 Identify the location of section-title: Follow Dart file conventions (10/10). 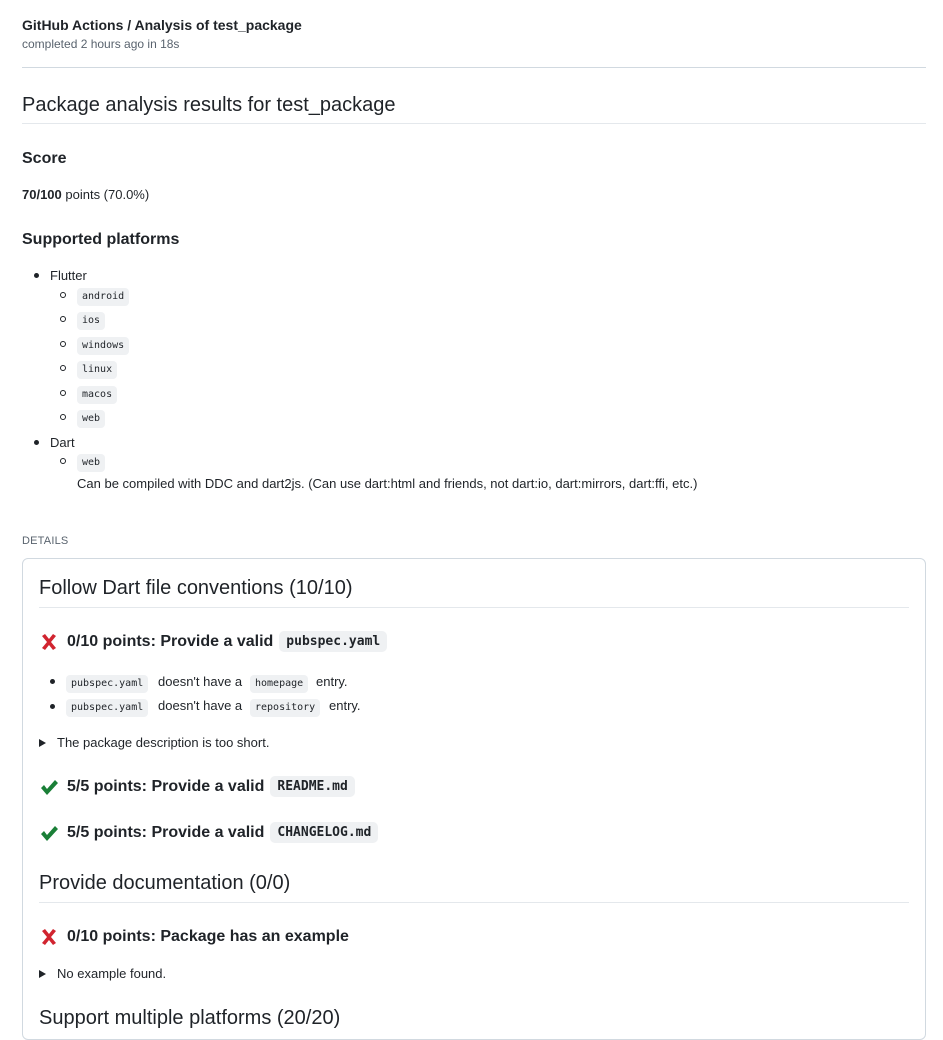
(196, 588).